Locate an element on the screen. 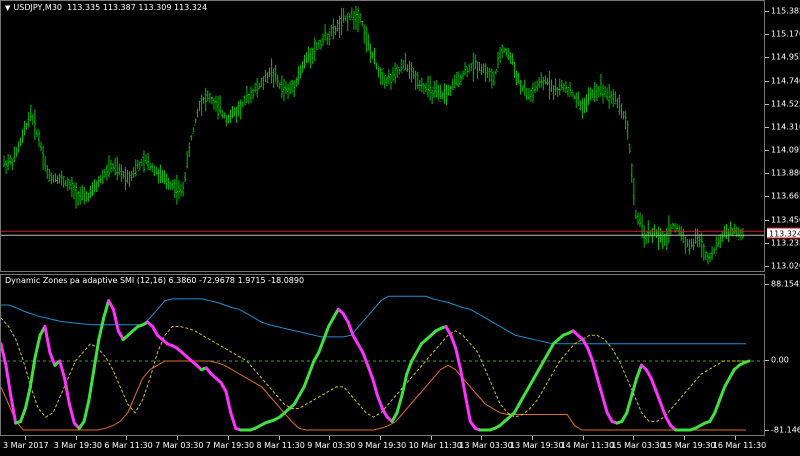 This screenshot has width=800, height=456. price-tick-label: 114.955 is located at coordinates (785, 57).